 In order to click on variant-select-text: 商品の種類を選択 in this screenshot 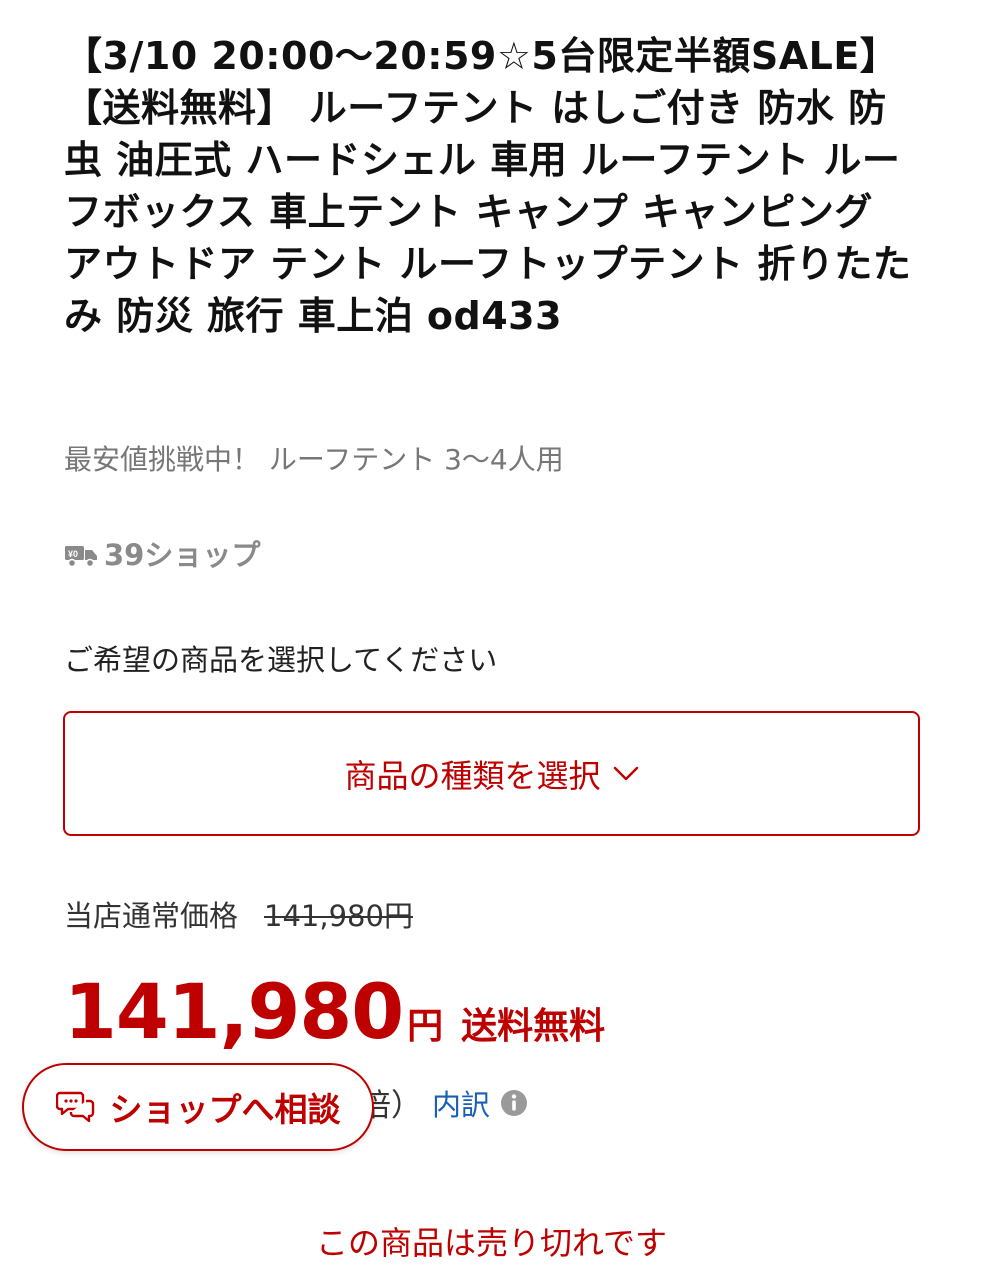, I will do `click(472, 775)`.